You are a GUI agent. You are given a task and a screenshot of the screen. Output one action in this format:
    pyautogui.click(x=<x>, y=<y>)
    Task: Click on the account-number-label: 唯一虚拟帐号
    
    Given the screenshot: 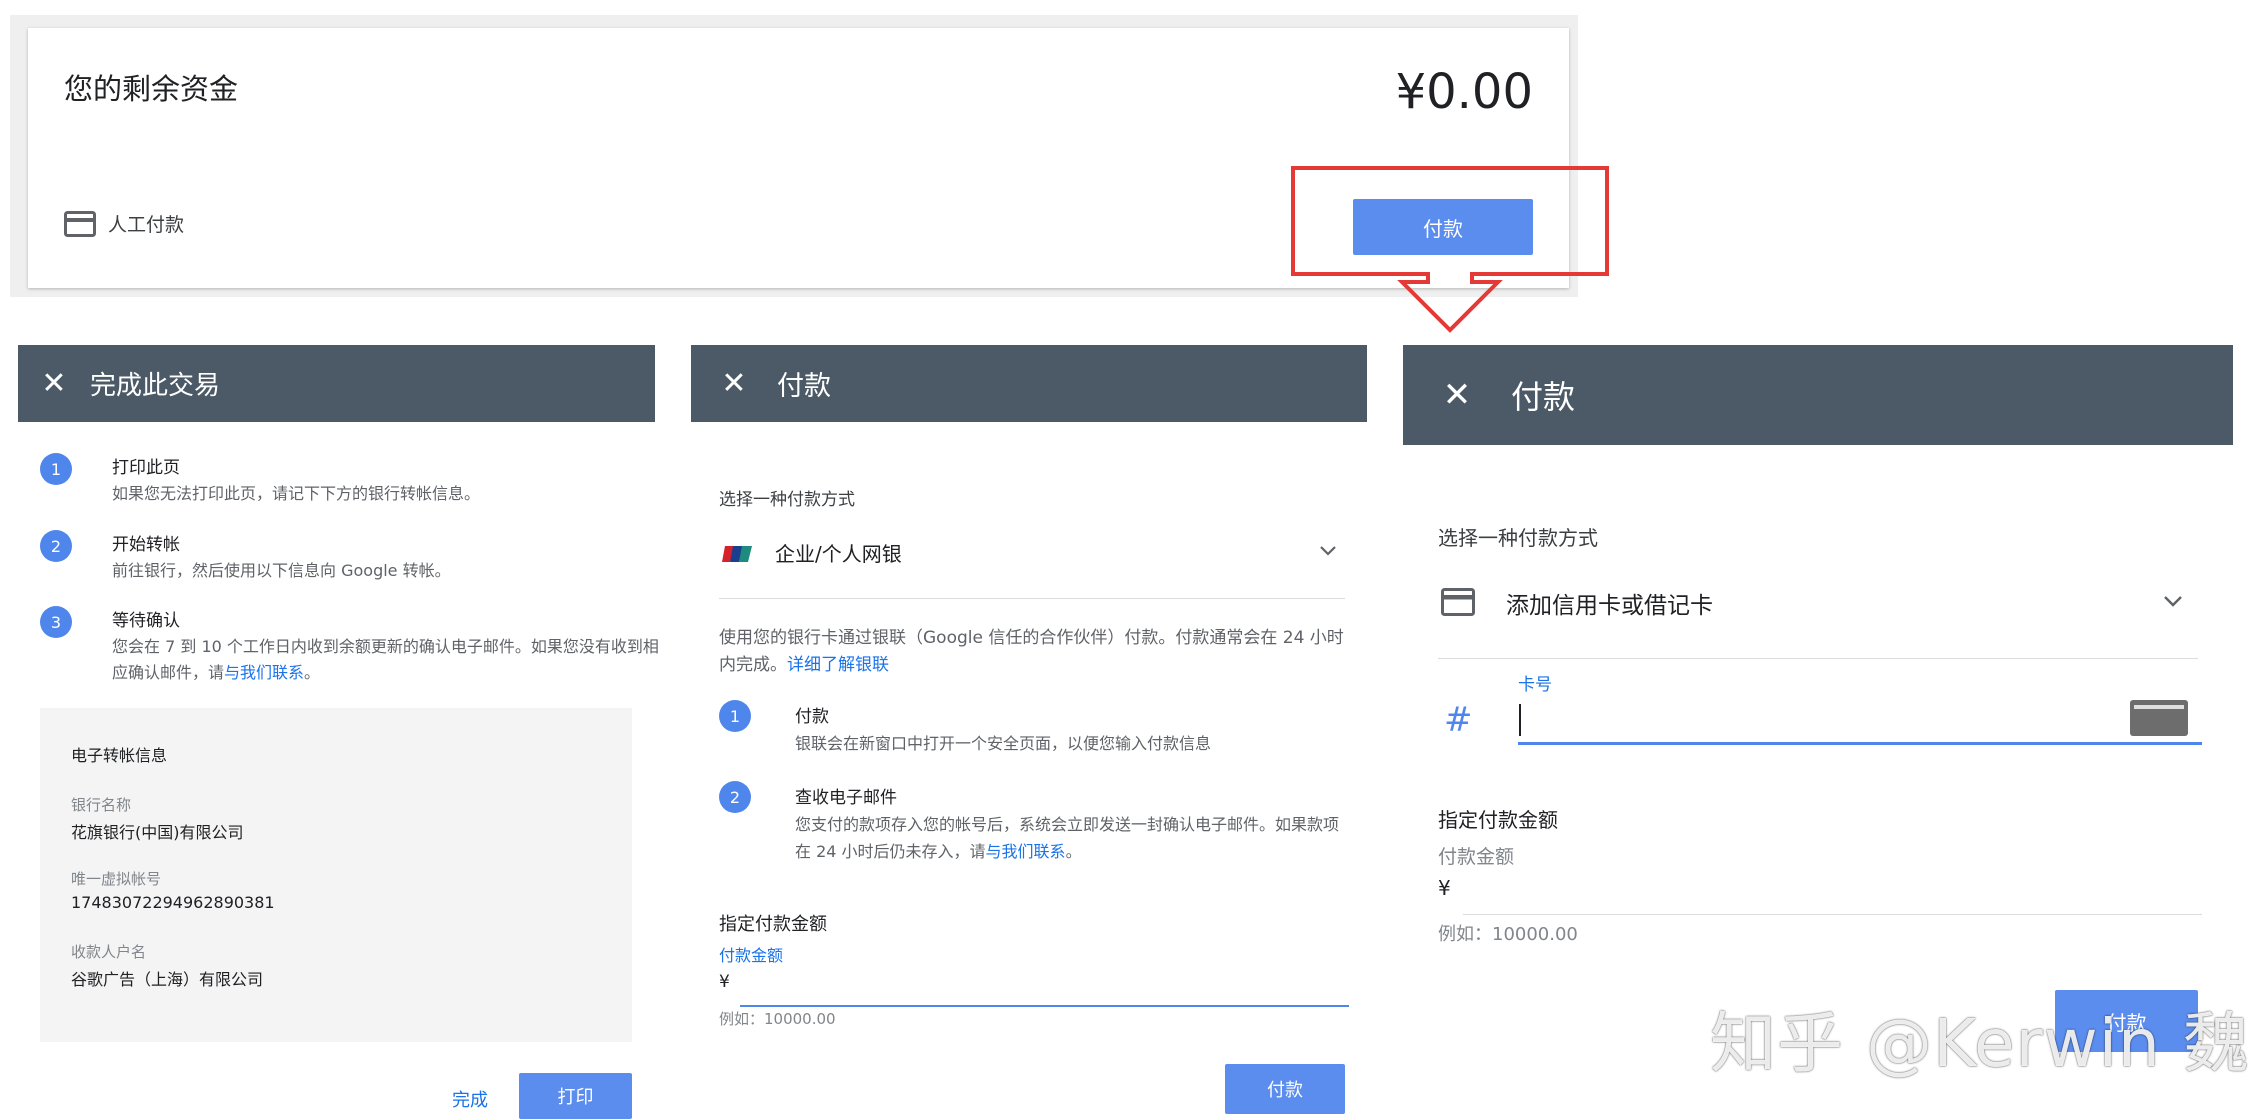 What is the action you would take?
    pyautogui.click(x=116, y=879)
    